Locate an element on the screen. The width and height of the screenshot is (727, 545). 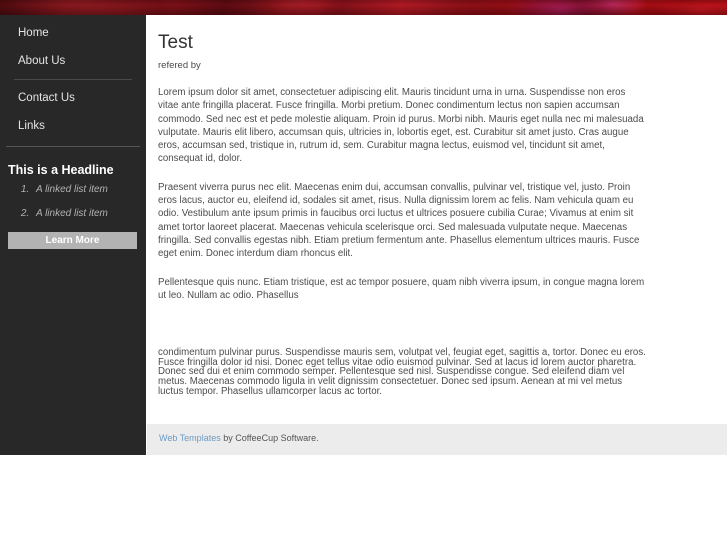
sidebar-headline: This is a Headline is located at coordinates (61, 170).